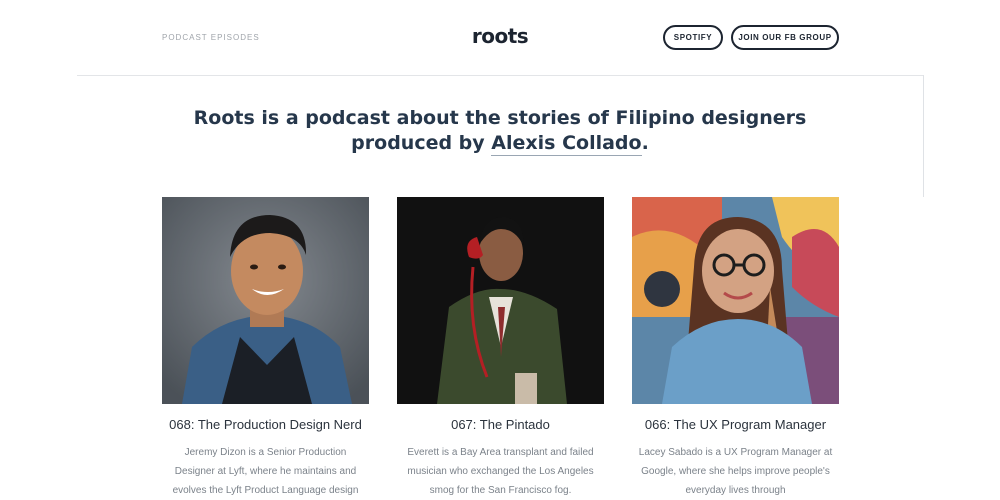 The height and width of the screenshot is (500, 1000). What do you see at coordinates (211, 37) in the screenshot?
I see `nav-podcast-episodes-link: PODCAST EPISODES` at bounding box center [211, 37].